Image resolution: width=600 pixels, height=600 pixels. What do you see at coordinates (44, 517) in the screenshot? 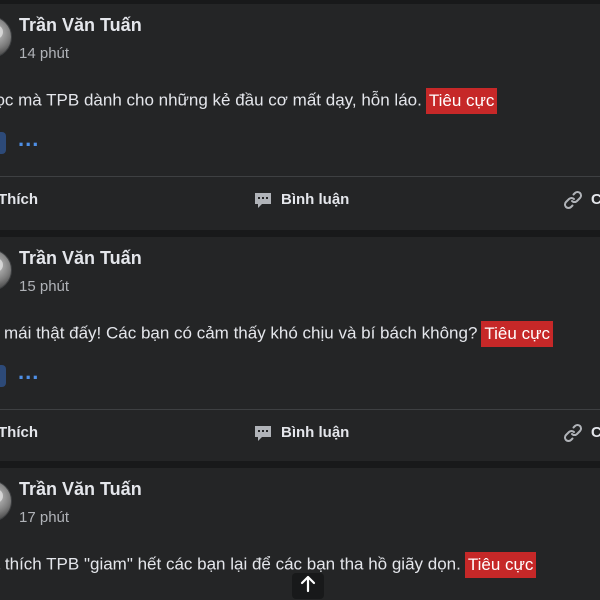
I see `post-time: 17 phút` at bounding box center [44, 517].